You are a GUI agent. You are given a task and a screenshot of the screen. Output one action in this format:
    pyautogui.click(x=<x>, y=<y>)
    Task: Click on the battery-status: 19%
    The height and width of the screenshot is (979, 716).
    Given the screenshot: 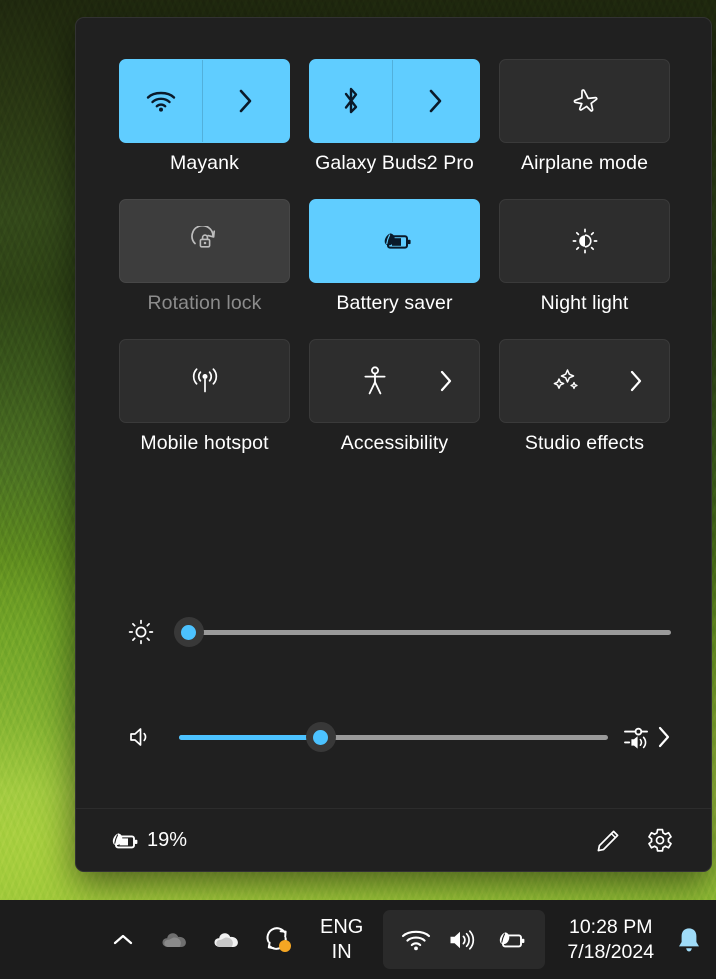 What is the action you would take?
    pyautogui.click(x=146, y=841)
    